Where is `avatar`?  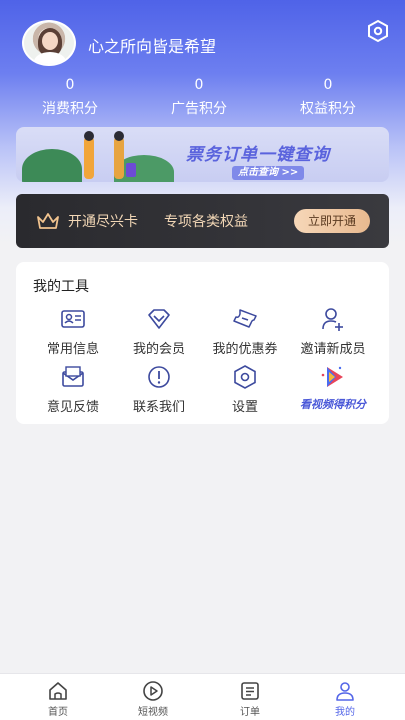 avatar is located at coordinates (49, 43).